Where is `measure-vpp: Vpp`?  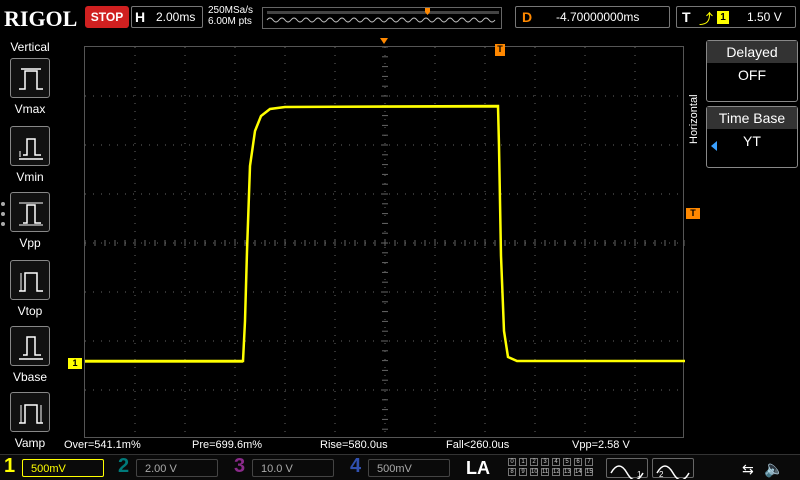
measure-vpp: Vpp is located at coordinates (30, 223).